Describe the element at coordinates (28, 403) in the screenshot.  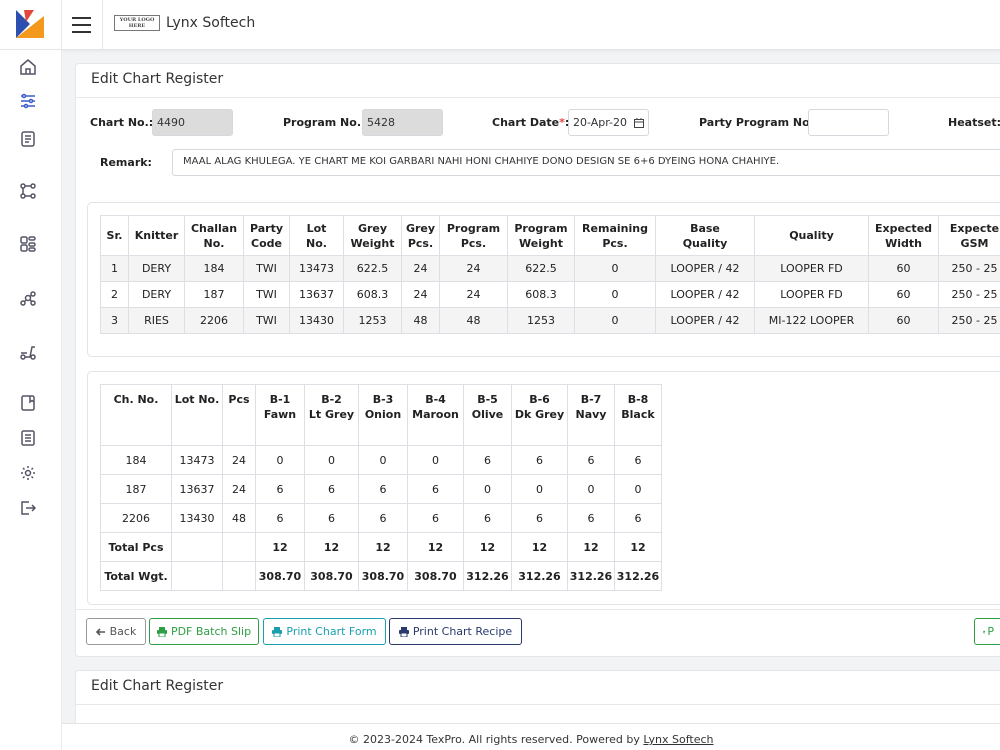
I see `book-icon` at that location.